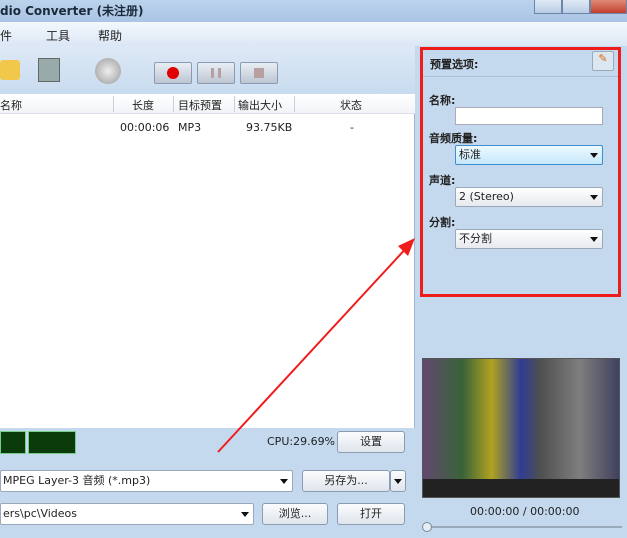  I want to click on minimize-button, so click(548, 7).